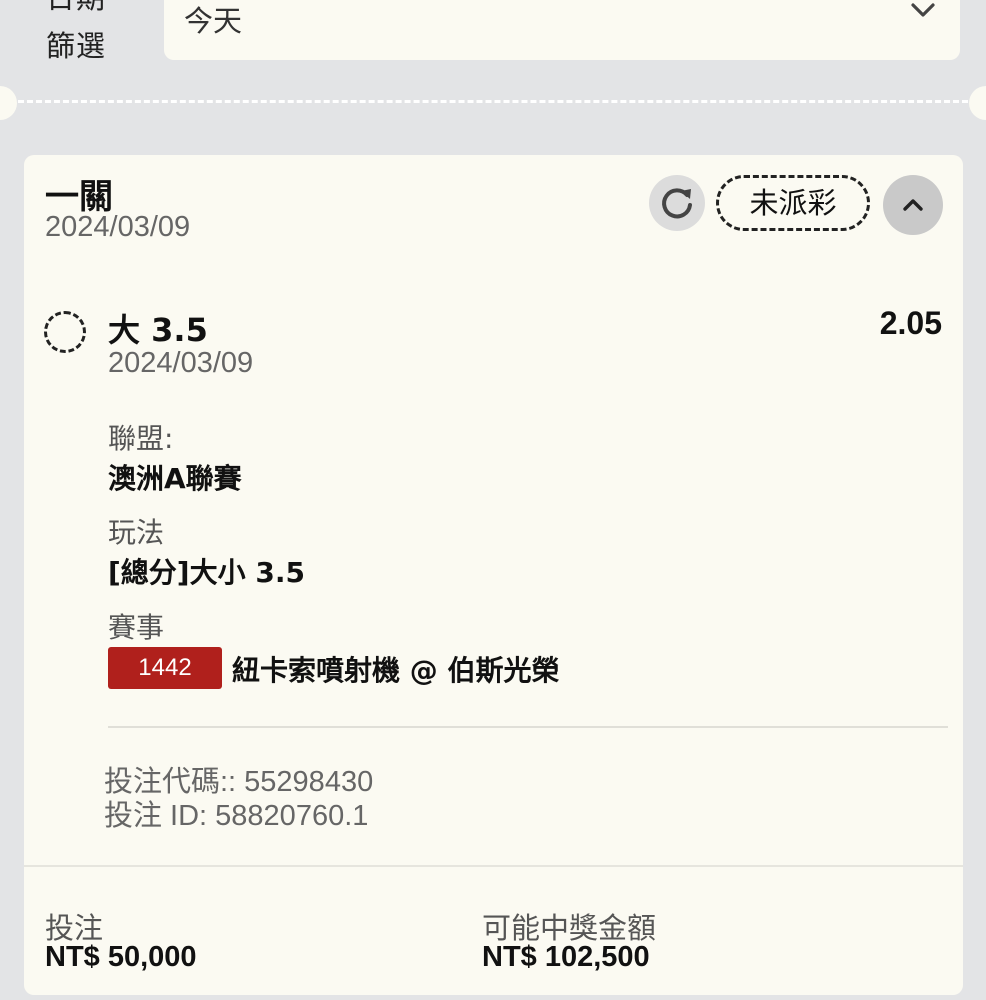  I want to click on refresh-icon, so click(677, 203).